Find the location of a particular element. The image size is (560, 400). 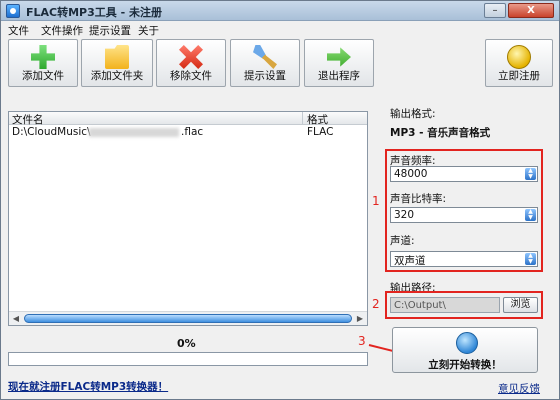

tools-icon is located at coordinates (265, 57).